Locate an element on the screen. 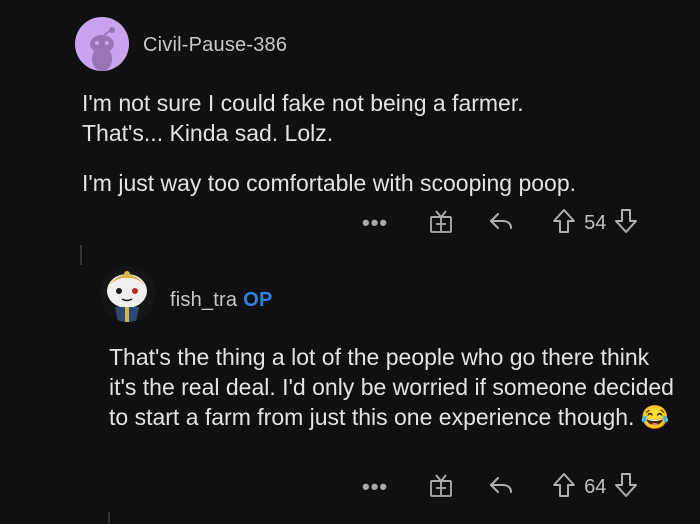 This screenshot has width=700, height=524. comment-username: Civil-Pause-386 is located at coordinates (215, 45).